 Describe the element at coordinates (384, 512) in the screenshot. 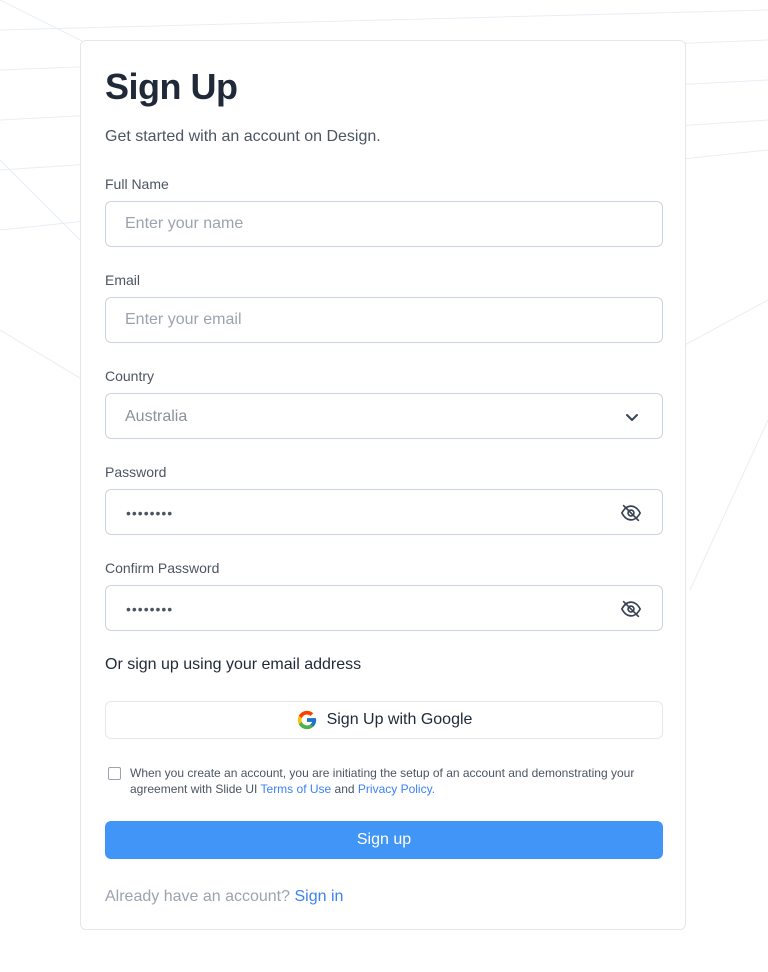

I see `password-field: ••••••••` at that location.